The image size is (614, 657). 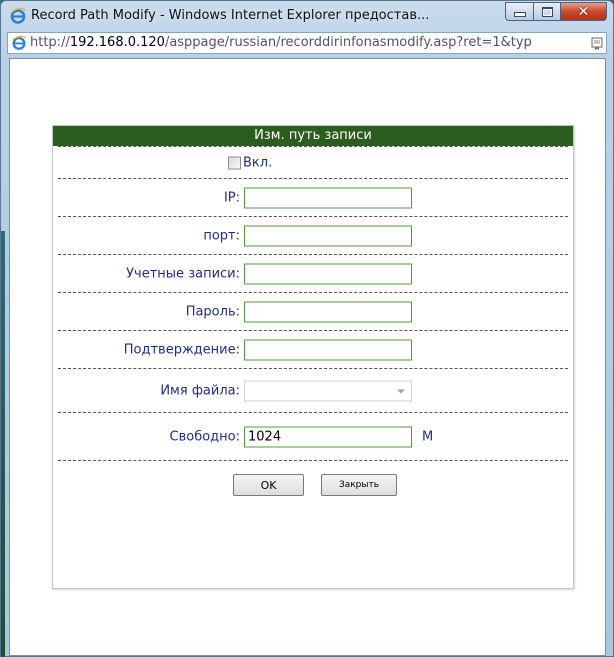 I want to click on close-window-button: ✕, so click(x=583, y=11).